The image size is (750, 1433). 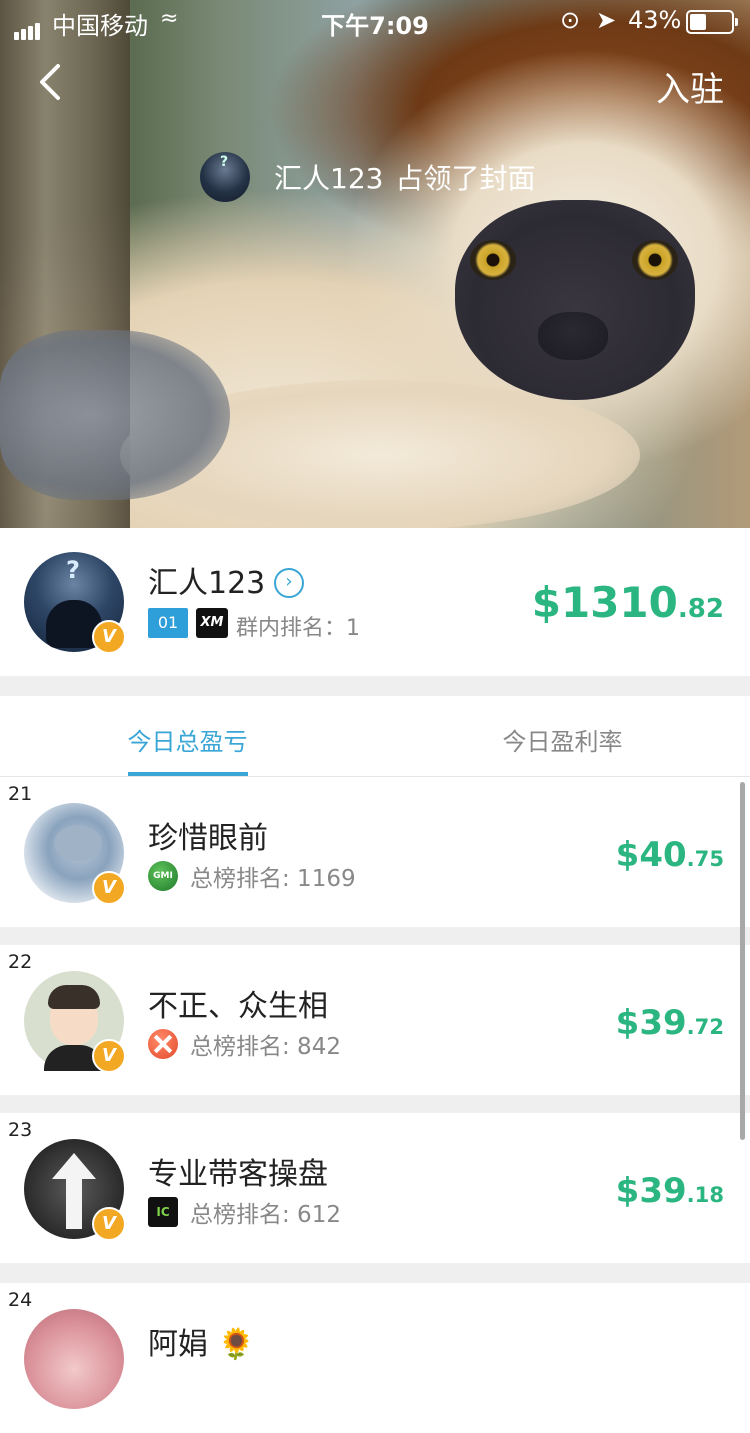 I want to click on tab-daily-profit-rate: 今日盈利率, so click(x=562, y=739).